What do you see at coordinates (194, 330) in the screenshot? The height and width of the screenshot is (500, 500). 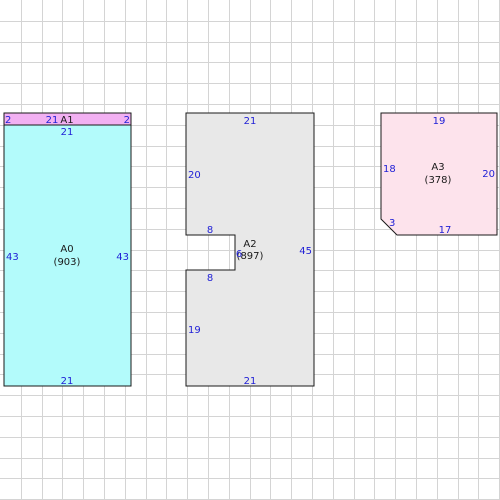 I see `room-a2-left-lower-dimension: 19` at bounding box center [194, 330].